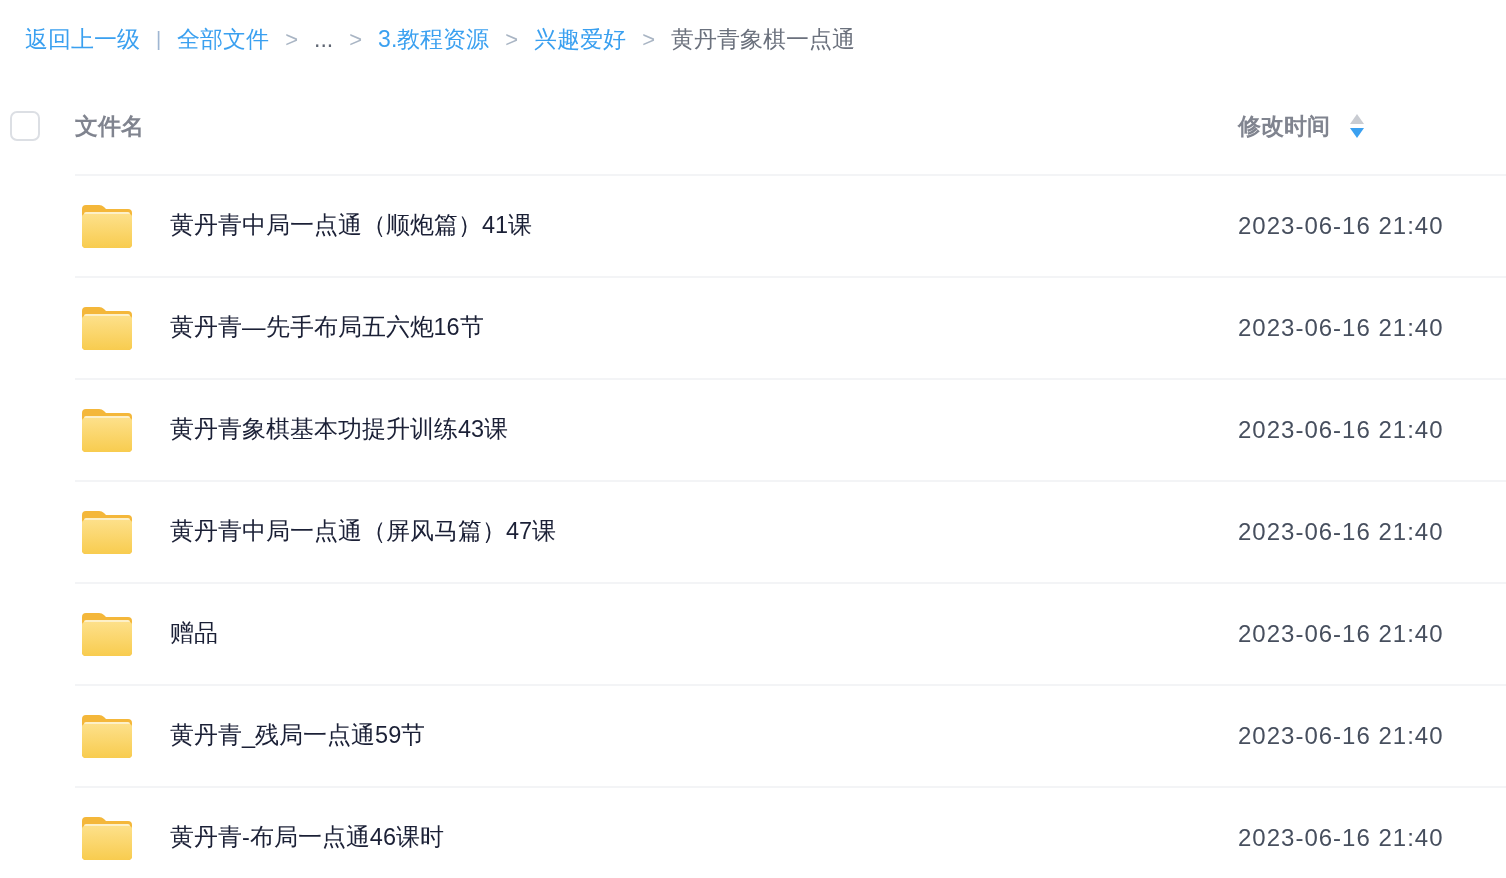 Image resolution: width=1506 pixels, height=878 pixels. I want to click on file-name: 黄丹青中局一点通（顺炮篇）41课, so click(351, 226).